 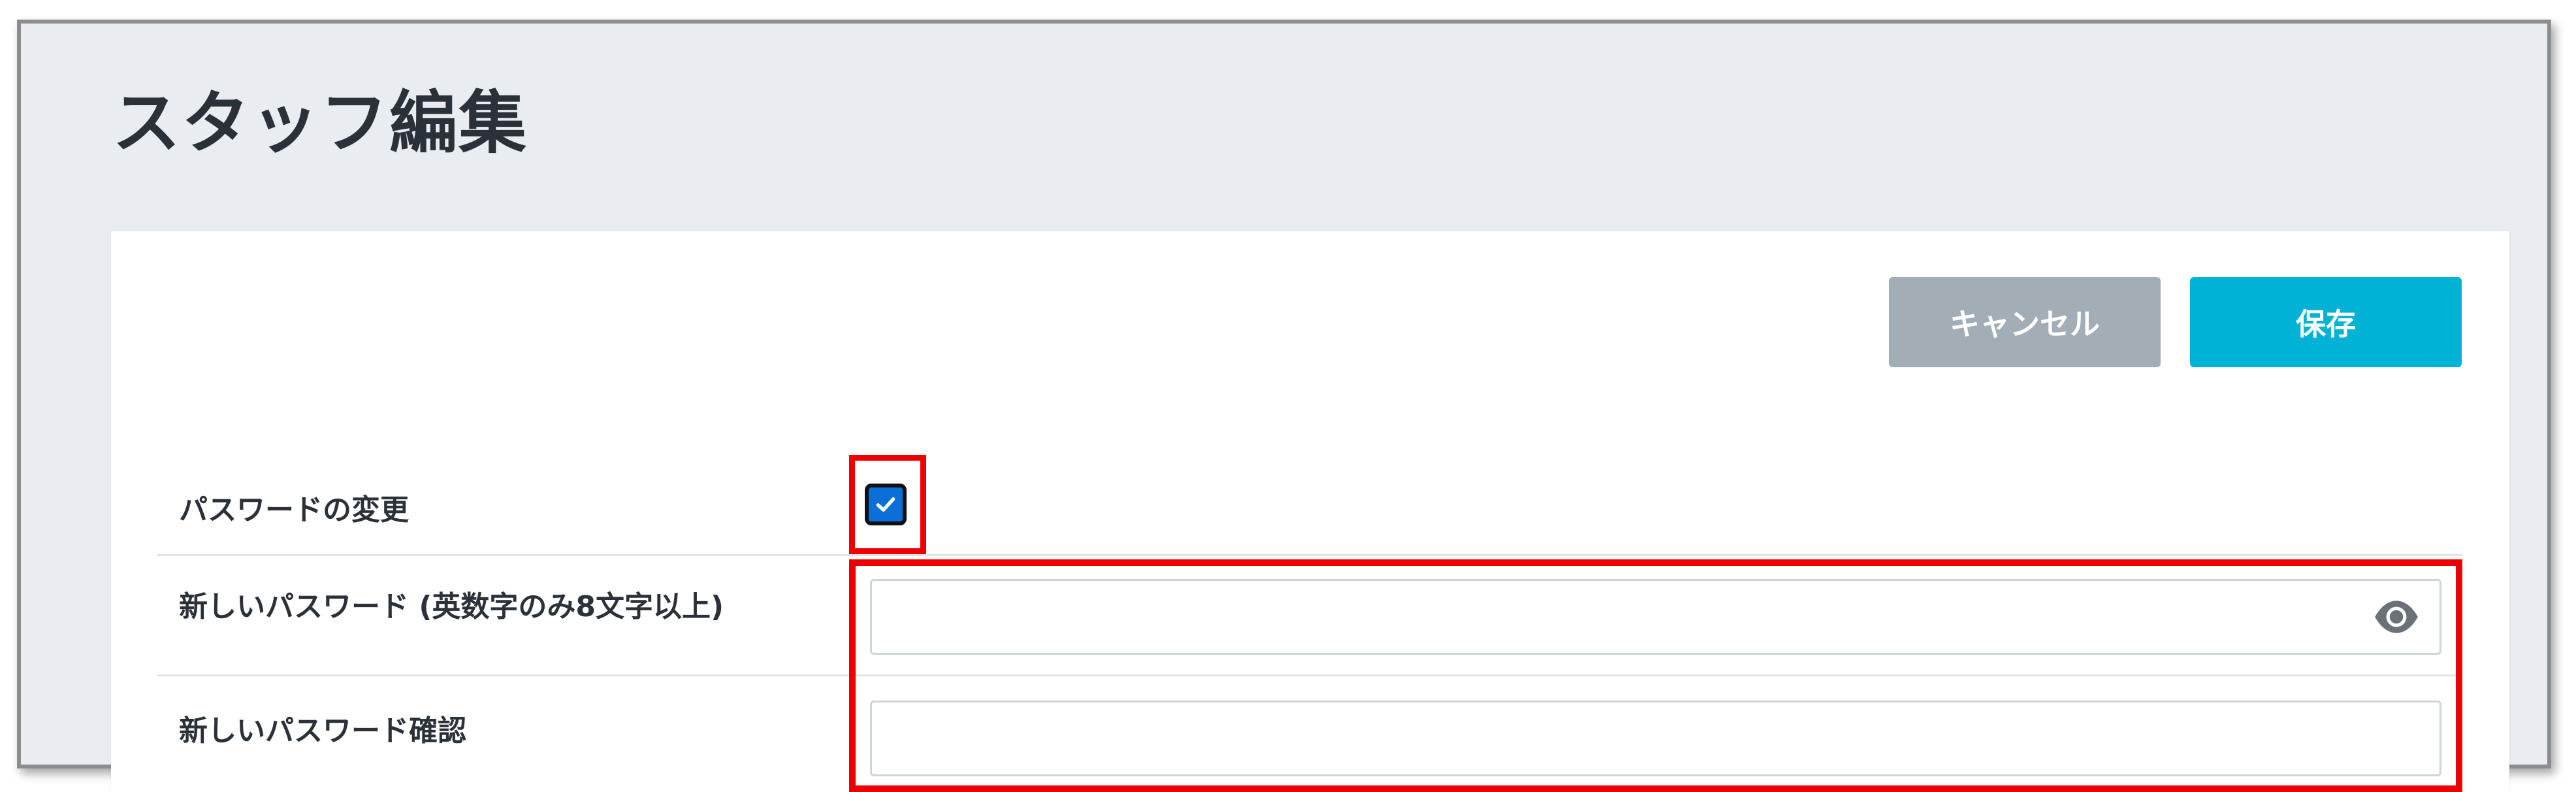 What do you see at coordinates (1309, 555) in the screenshot?
I see `row-divider` at bounding box center [1309, 555].